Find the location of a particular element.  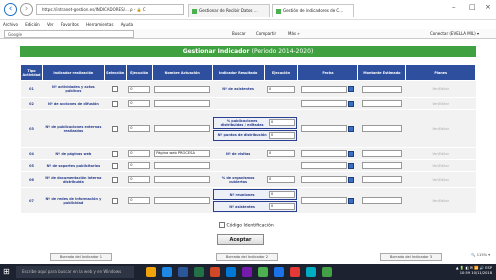

codigo-checkbox is located at coordinates (222, 225).